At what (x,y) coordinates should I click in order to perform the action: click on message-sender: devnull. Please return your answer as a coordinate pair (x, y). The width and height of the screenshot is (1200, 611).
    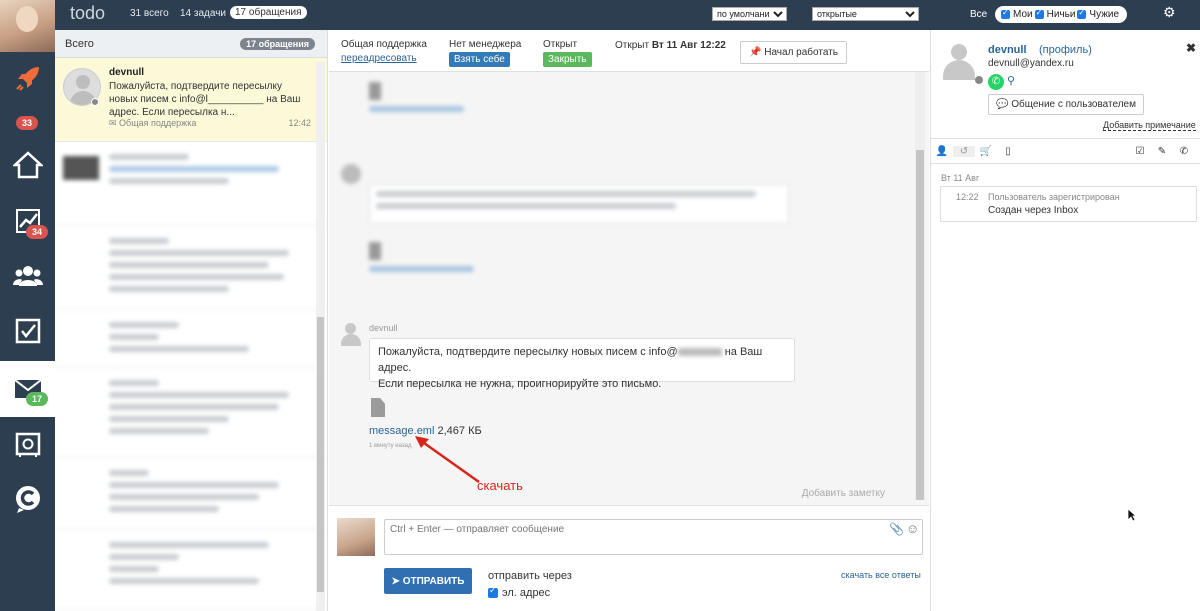
    Looking at the image, I should click on (383, 328).